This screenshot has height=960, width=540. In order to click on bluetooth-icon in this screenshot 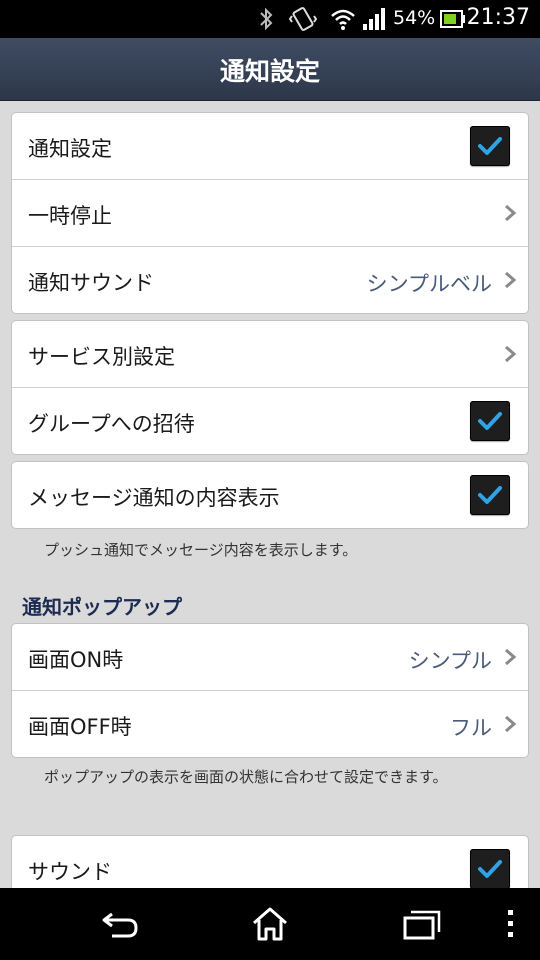, I will do `click(266, 19)`.